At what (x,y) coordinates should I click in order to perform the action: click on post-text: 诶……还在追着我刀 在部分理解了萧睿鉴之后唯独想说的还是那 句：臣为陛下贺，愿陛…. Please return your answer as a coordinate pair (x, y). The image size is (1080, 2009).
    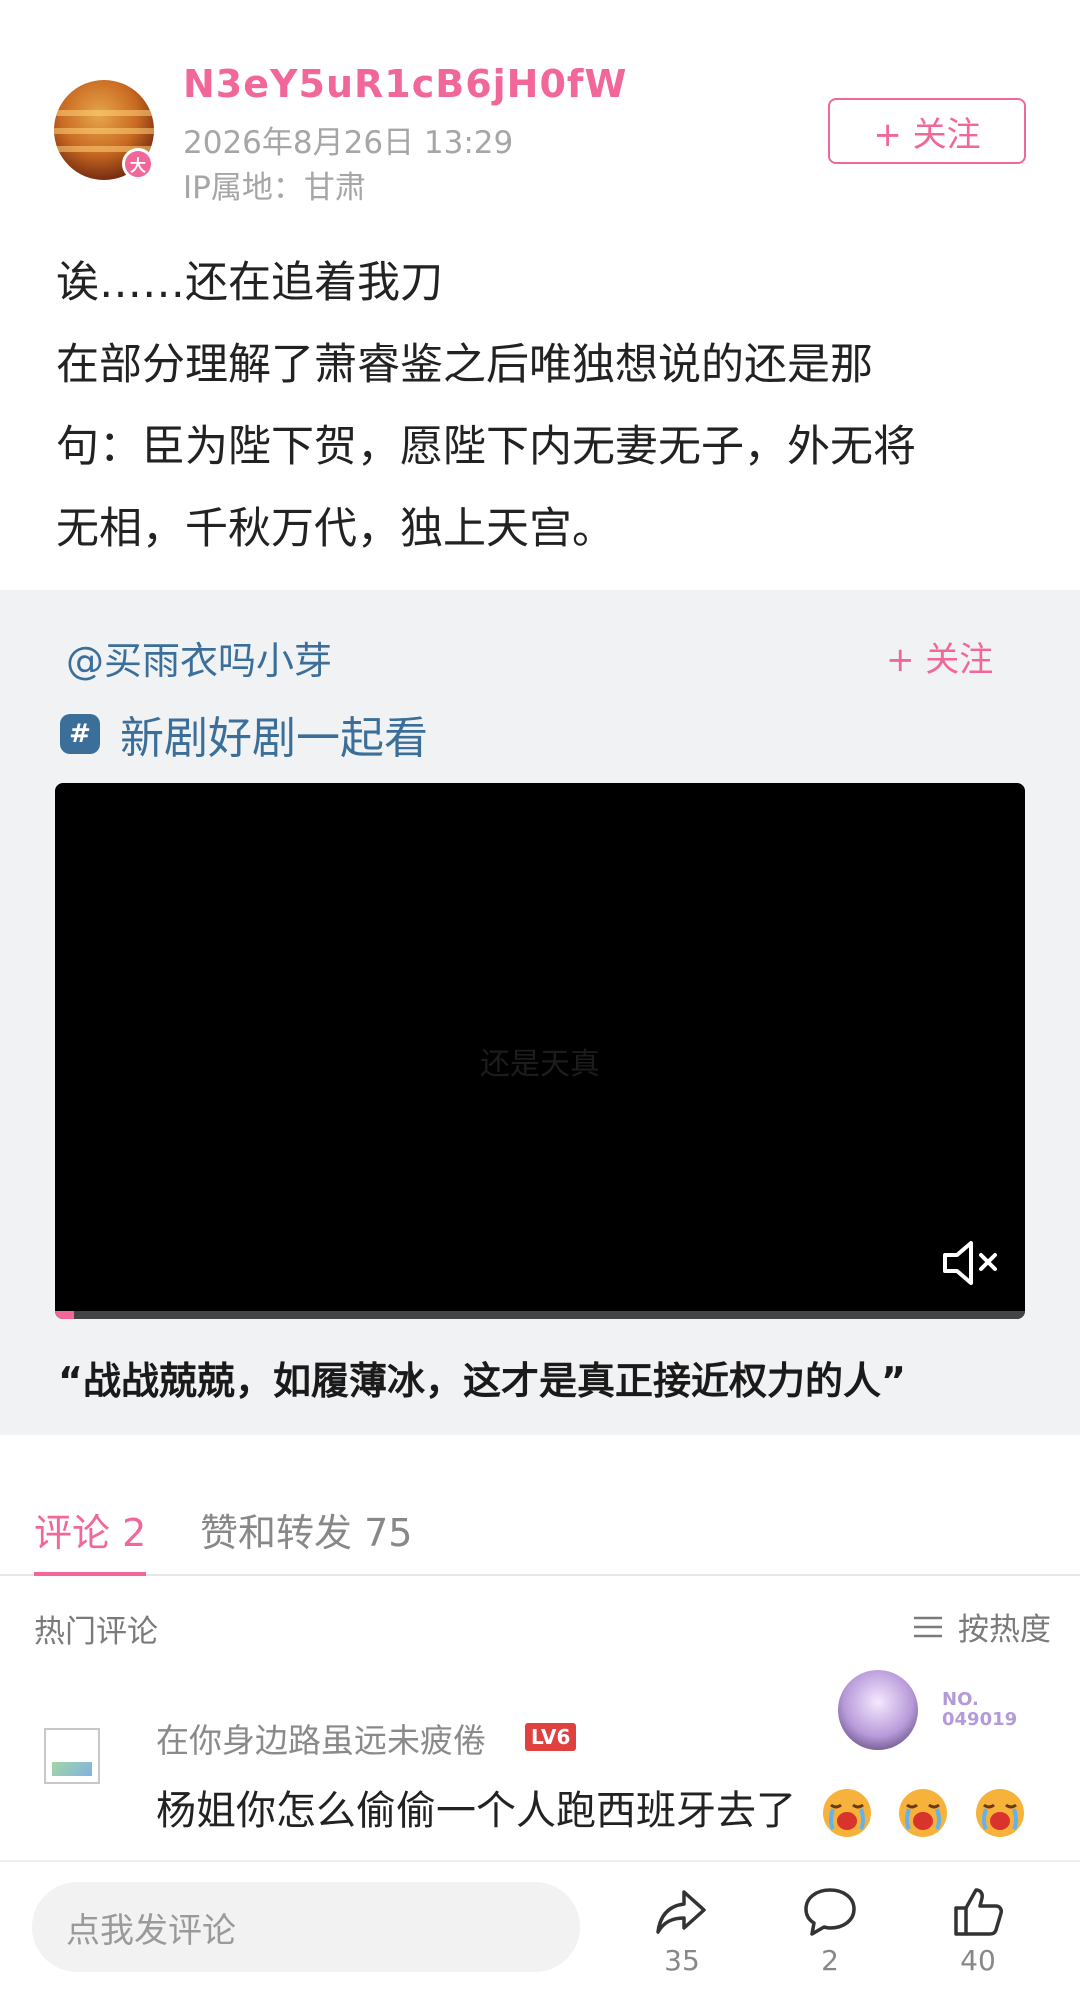
    Looking at the image, I should click on (486, 406).